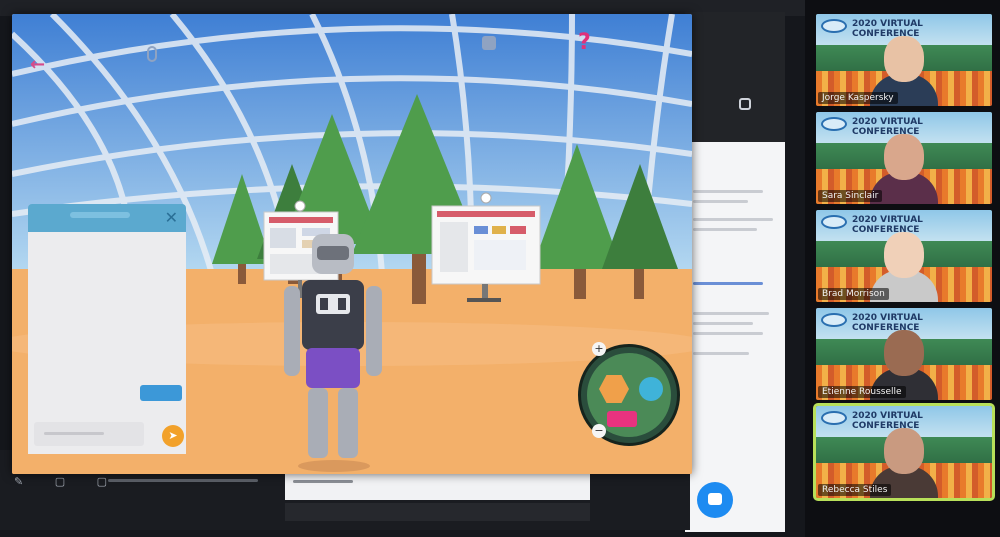 The width and height of the screenshot is (1000, 537). I want to click on status-bar, so click(437, 512).